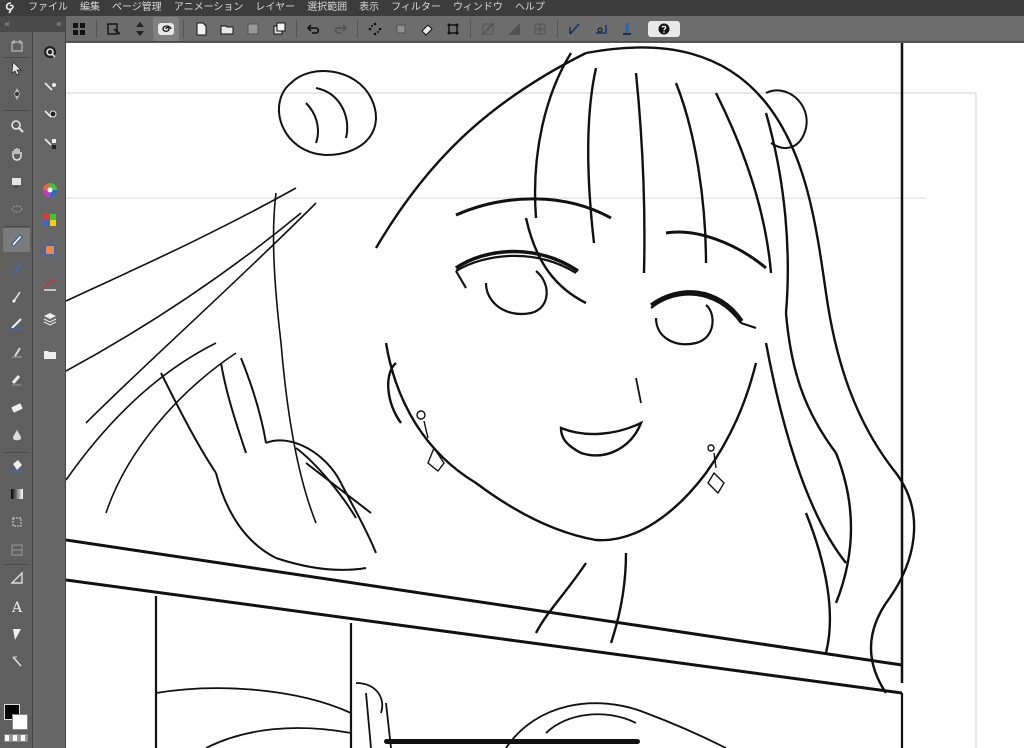  I want to click on figure-icon, so click(16, 522).